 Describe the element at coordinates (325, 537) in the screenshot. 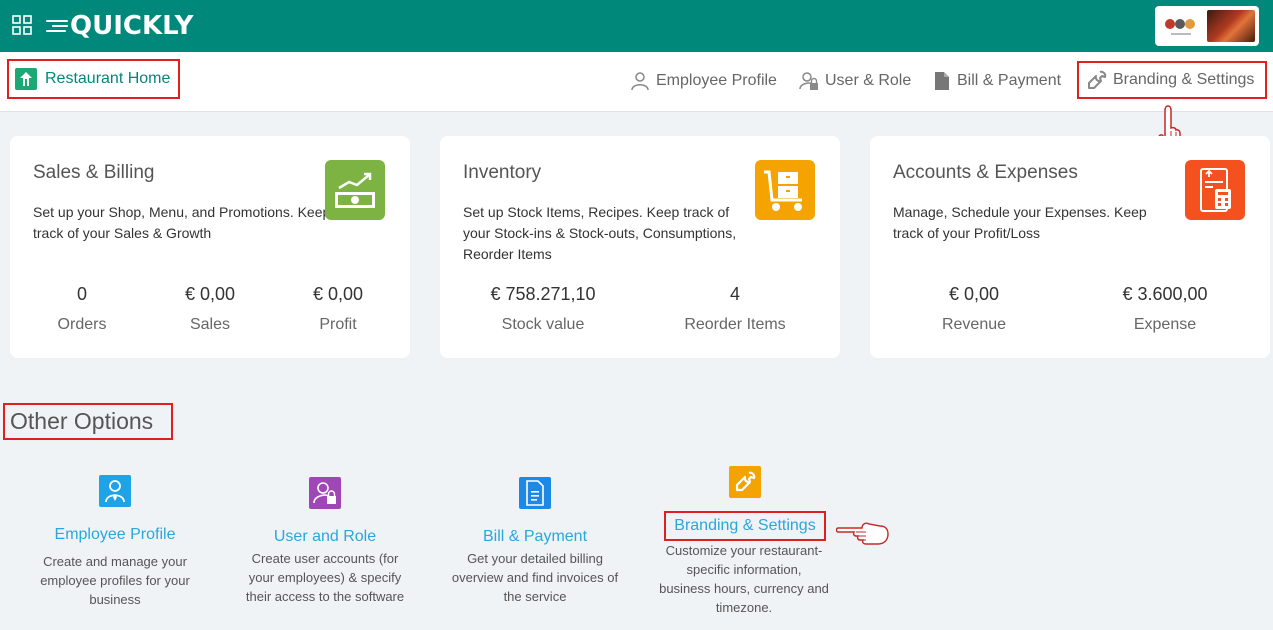

I see `option-title: User and Role` at that location.